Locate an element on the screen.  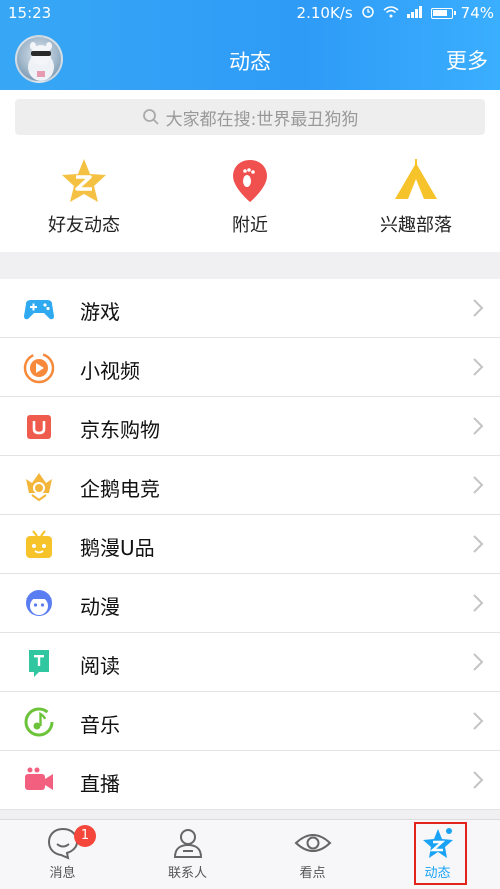
list-item-label: 小视频 is located at coordinates (110, 371).